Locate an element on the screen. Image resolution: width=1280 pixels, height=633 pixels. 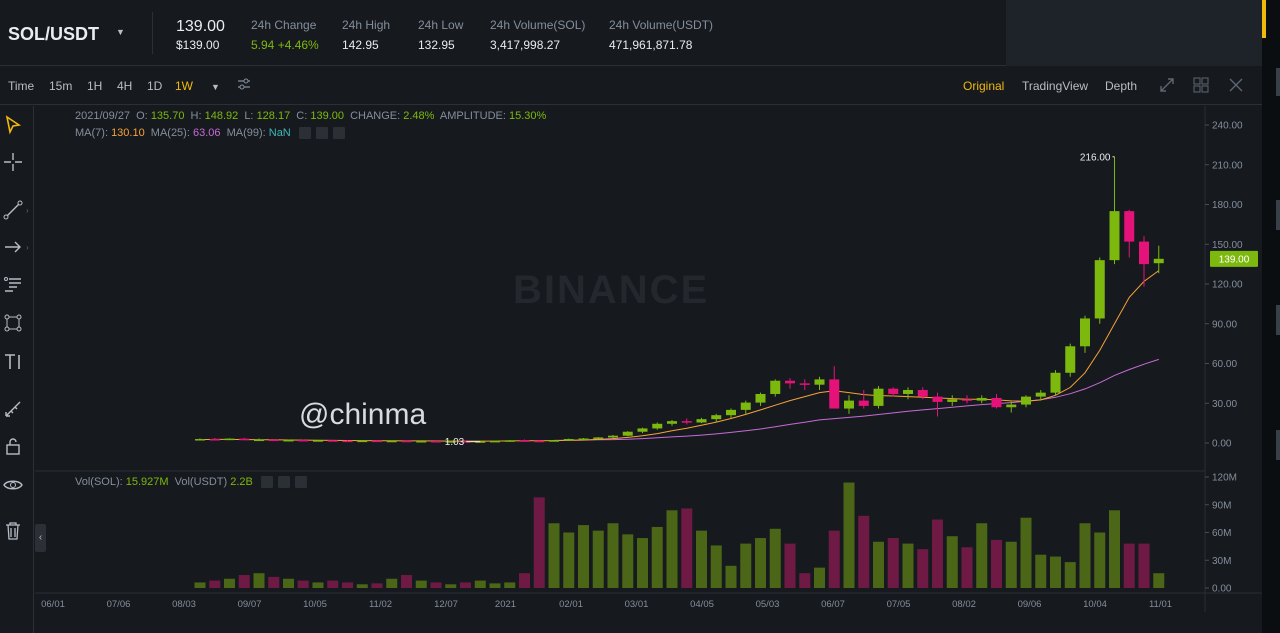
price-tick-label: 240.00 is located at coordinates (1227, 126).